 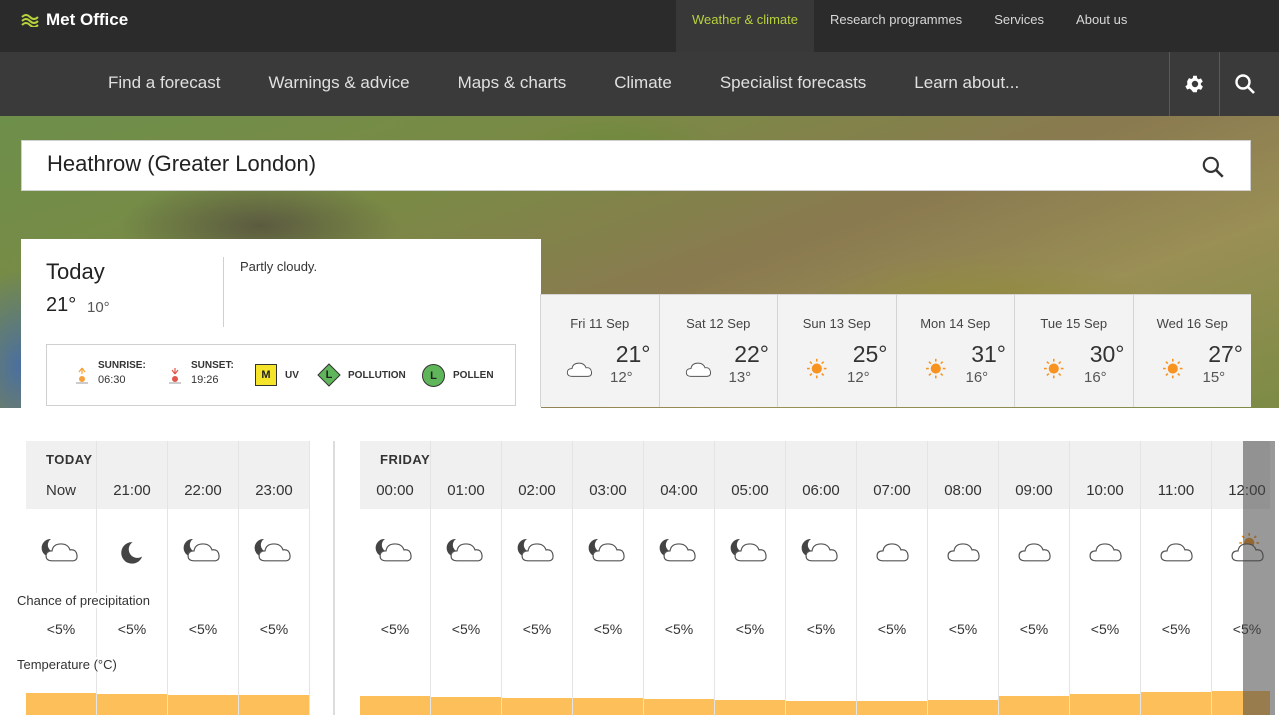 What do you see at coordinates (750, 490) in the screenshot?
I see `hour-time: 05:00` at bounding box center [750, 490].